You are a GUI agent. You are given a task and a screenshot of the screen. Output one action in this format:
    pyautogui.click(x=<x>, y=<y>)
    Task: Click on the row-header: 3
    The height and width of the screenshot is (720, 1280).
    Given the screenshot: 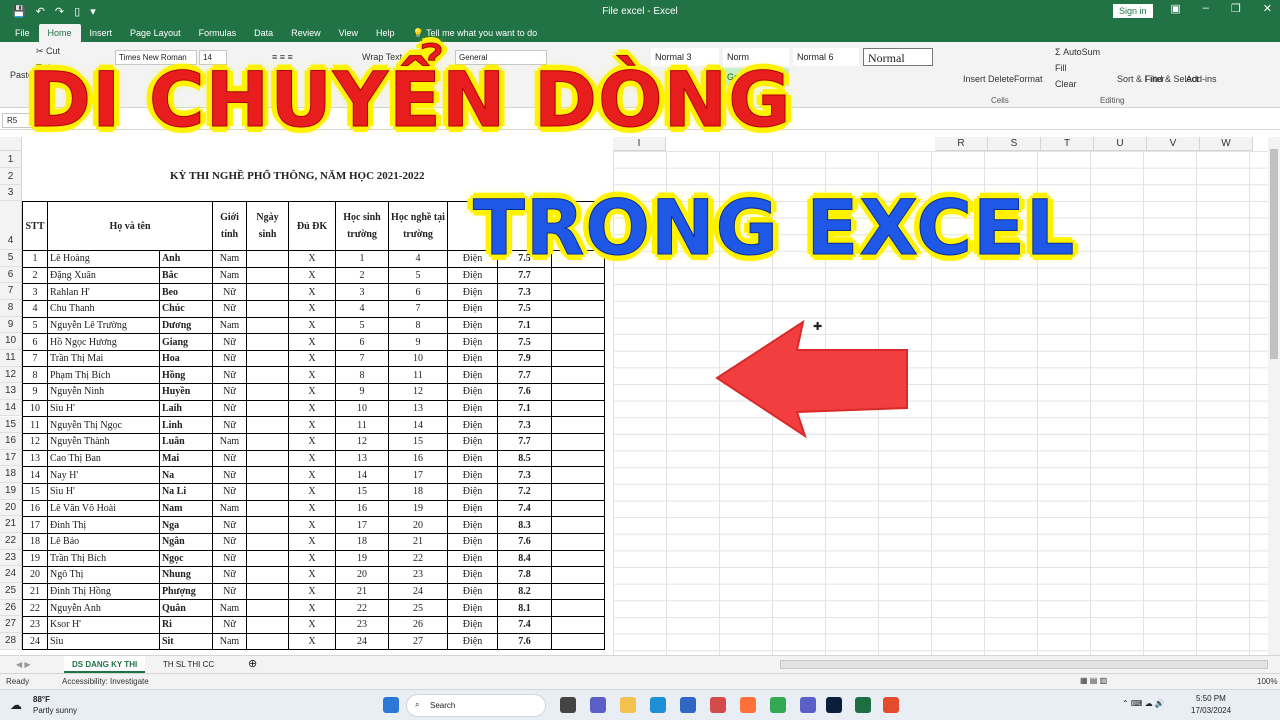 What is the action you would take?
    pyautogui.click(x=11, y=193)
    